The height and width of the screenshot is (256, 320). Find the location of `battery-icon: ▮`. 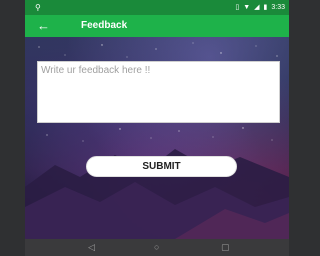

battery-icon: ▮ is located at coordinates (265, 7).